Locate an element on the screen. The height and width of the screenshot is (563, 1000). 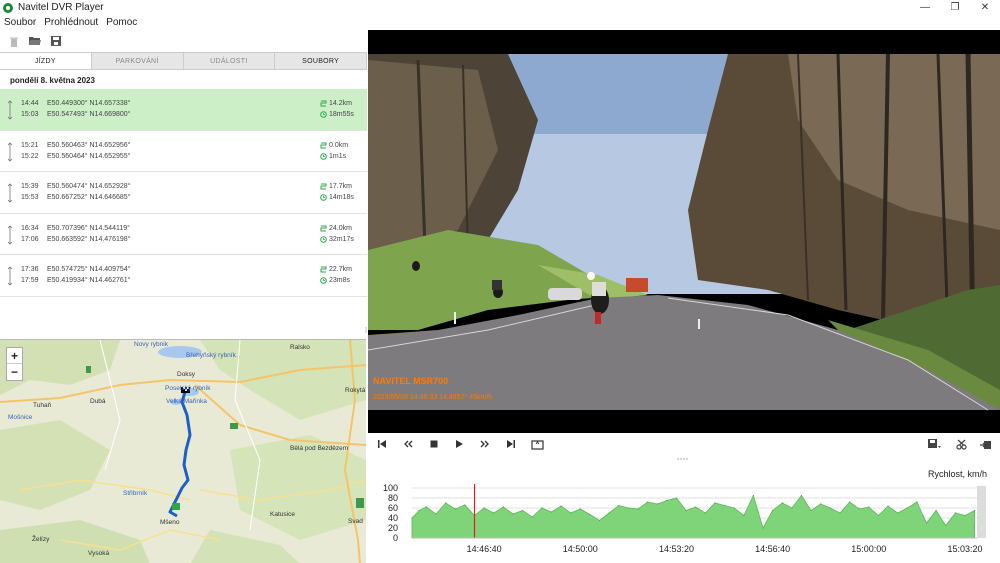
playback-controls is located at coordinates (684, 444).